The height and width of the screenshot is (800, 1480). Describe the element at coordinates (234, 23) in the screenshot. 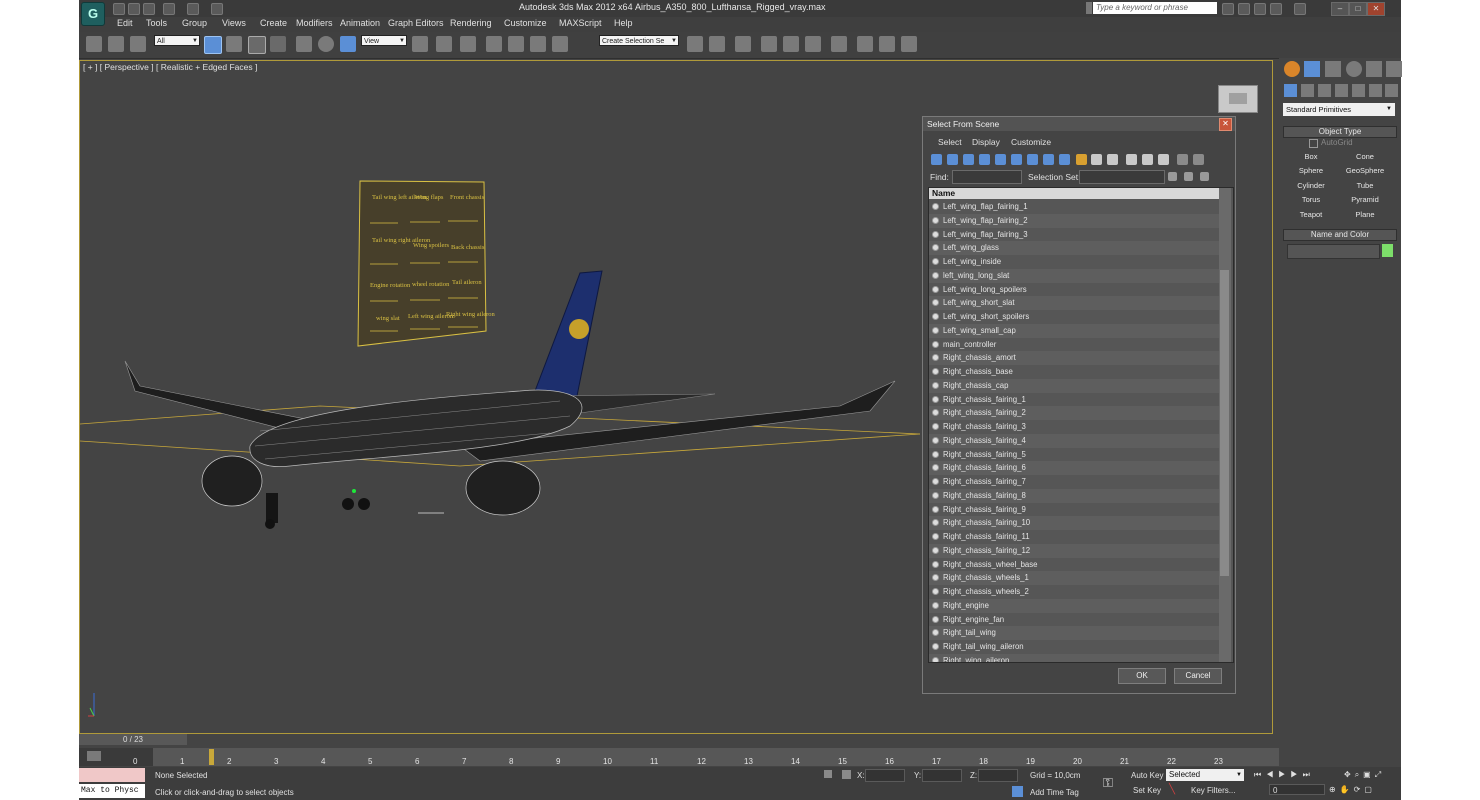

I see `menu-views: Views` at that location.